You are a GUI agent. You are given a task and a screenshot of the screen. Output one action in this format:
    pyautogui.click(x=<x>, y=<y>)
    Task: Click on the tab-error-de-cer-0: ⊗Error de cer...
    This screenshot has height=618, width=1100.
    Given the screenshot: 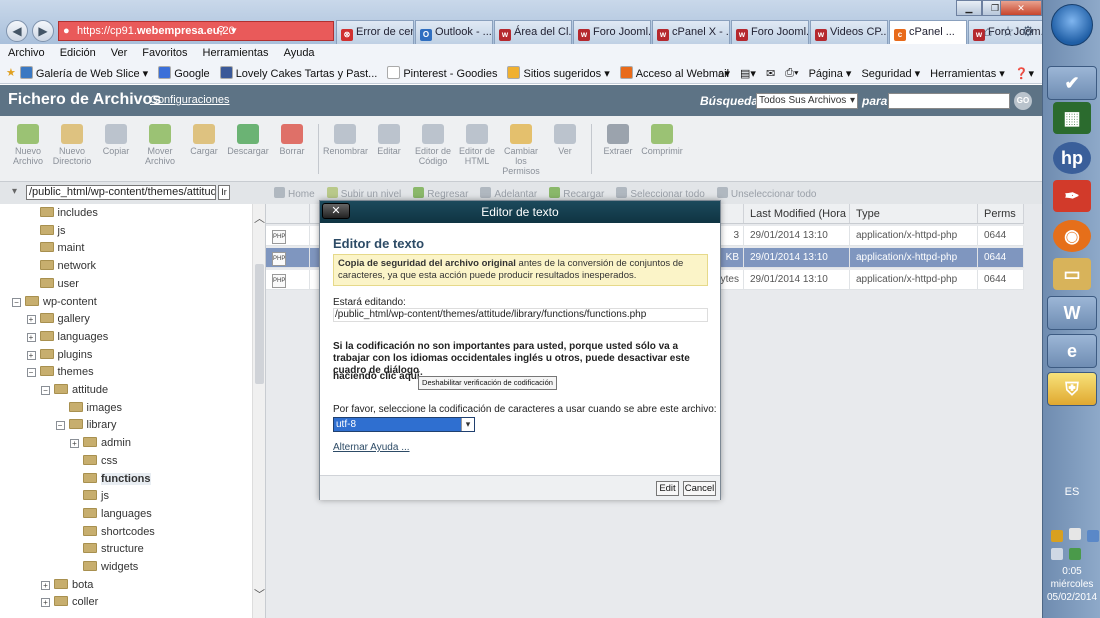 What is the action you would take?
    pyautogui.click(x=375, y=32)
    